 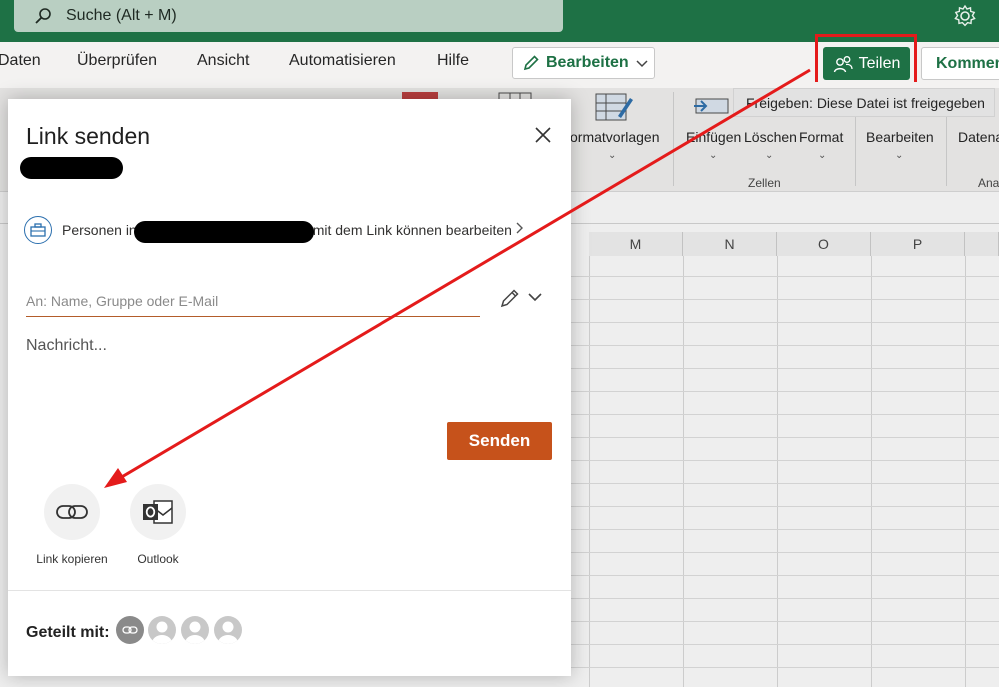 I want to click on chevron-right-icon, so click(x=519, y=228).